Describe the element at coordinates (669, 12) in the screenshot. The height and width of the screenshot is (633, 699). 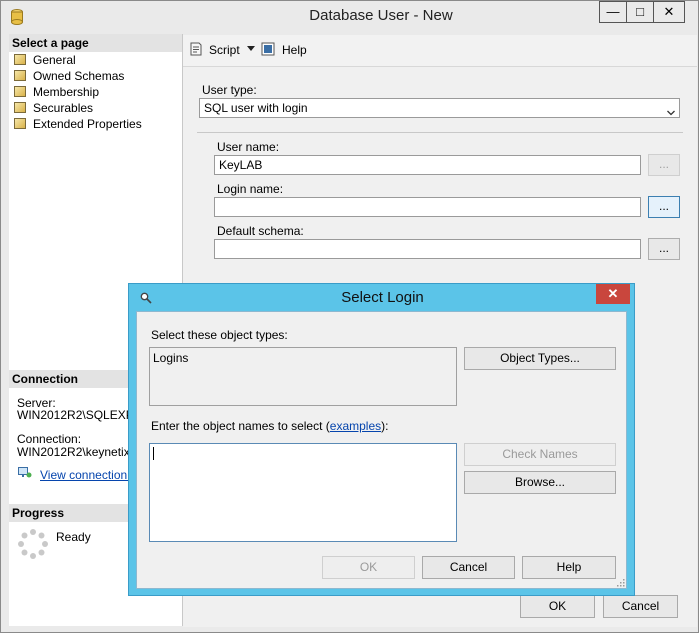
I see `close-button: ✕` at that location.